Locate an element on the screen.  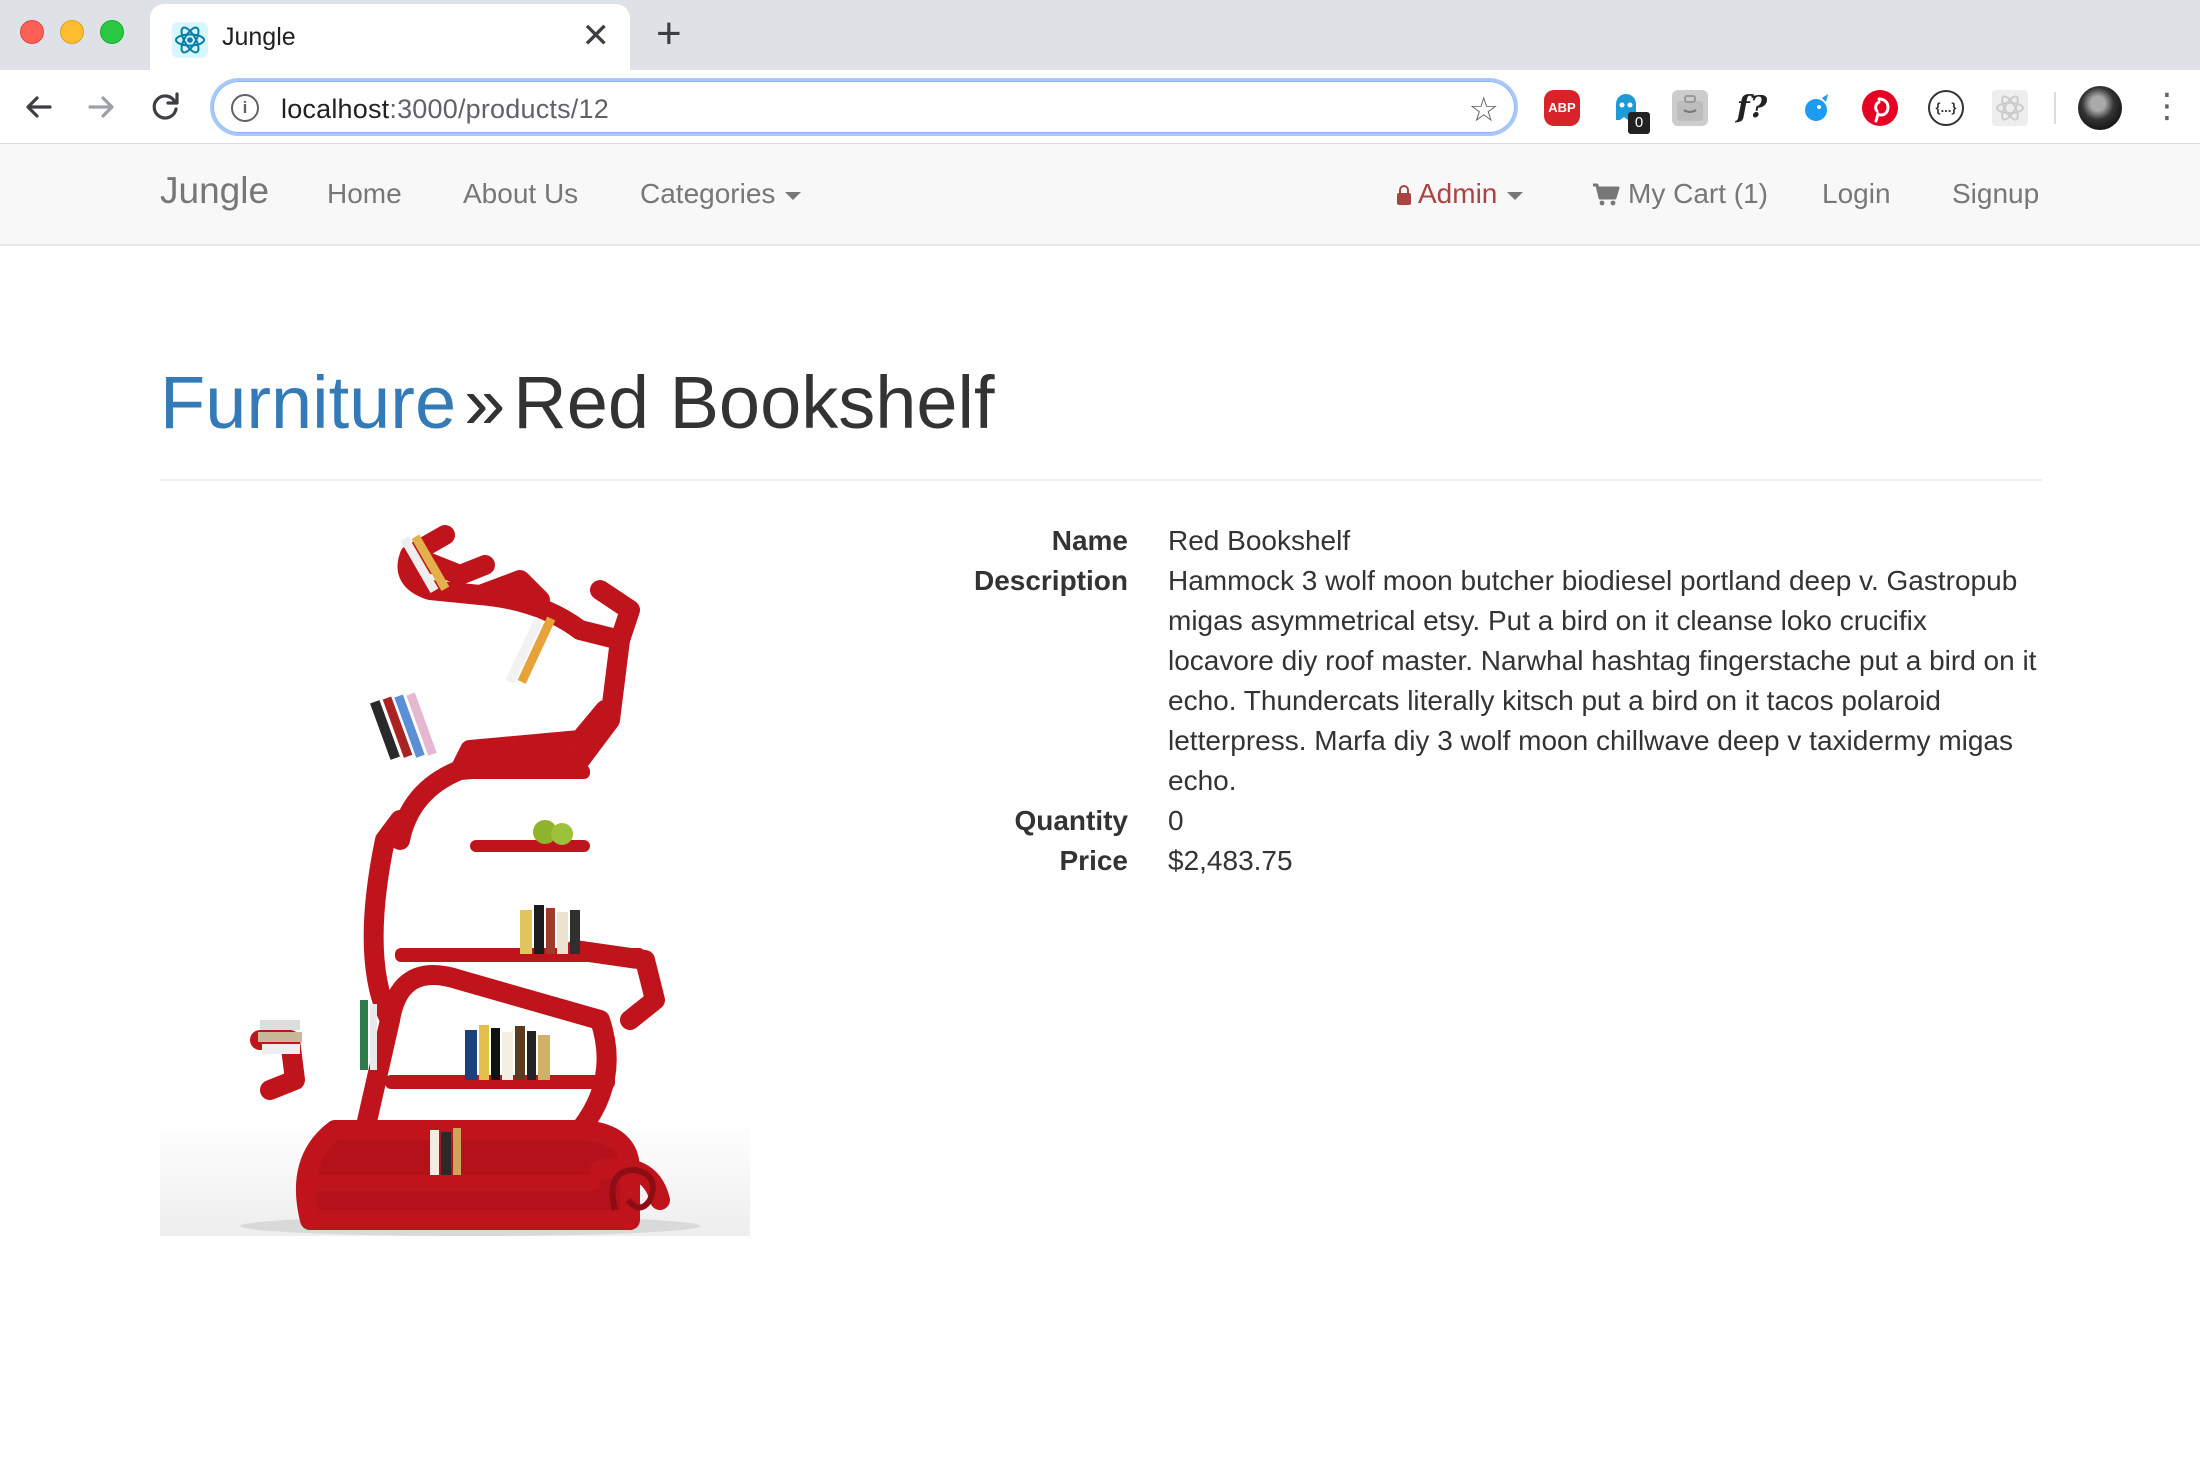
product-title: Red Bookshelf is located at coordinates (754, 402).